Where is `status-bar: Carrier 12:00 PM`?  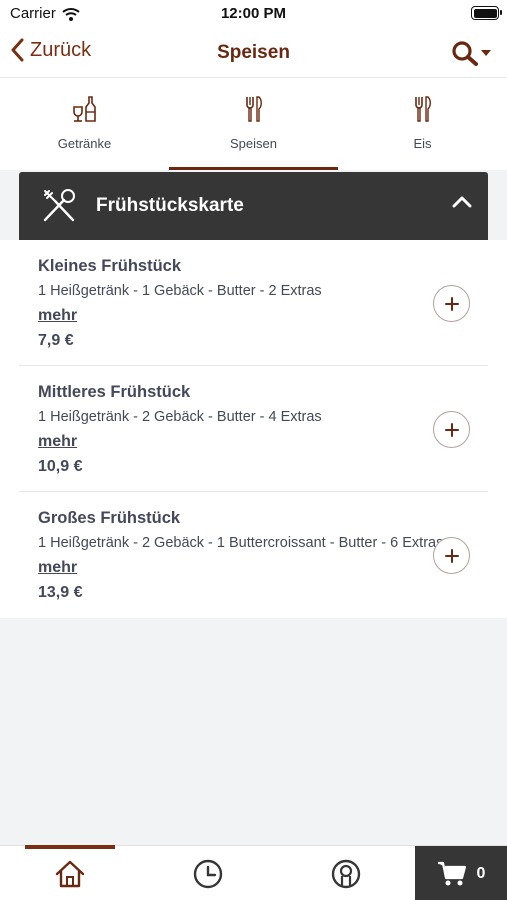
status-bar: Carrier 12:00 PM is located at coordinates (253, 15).